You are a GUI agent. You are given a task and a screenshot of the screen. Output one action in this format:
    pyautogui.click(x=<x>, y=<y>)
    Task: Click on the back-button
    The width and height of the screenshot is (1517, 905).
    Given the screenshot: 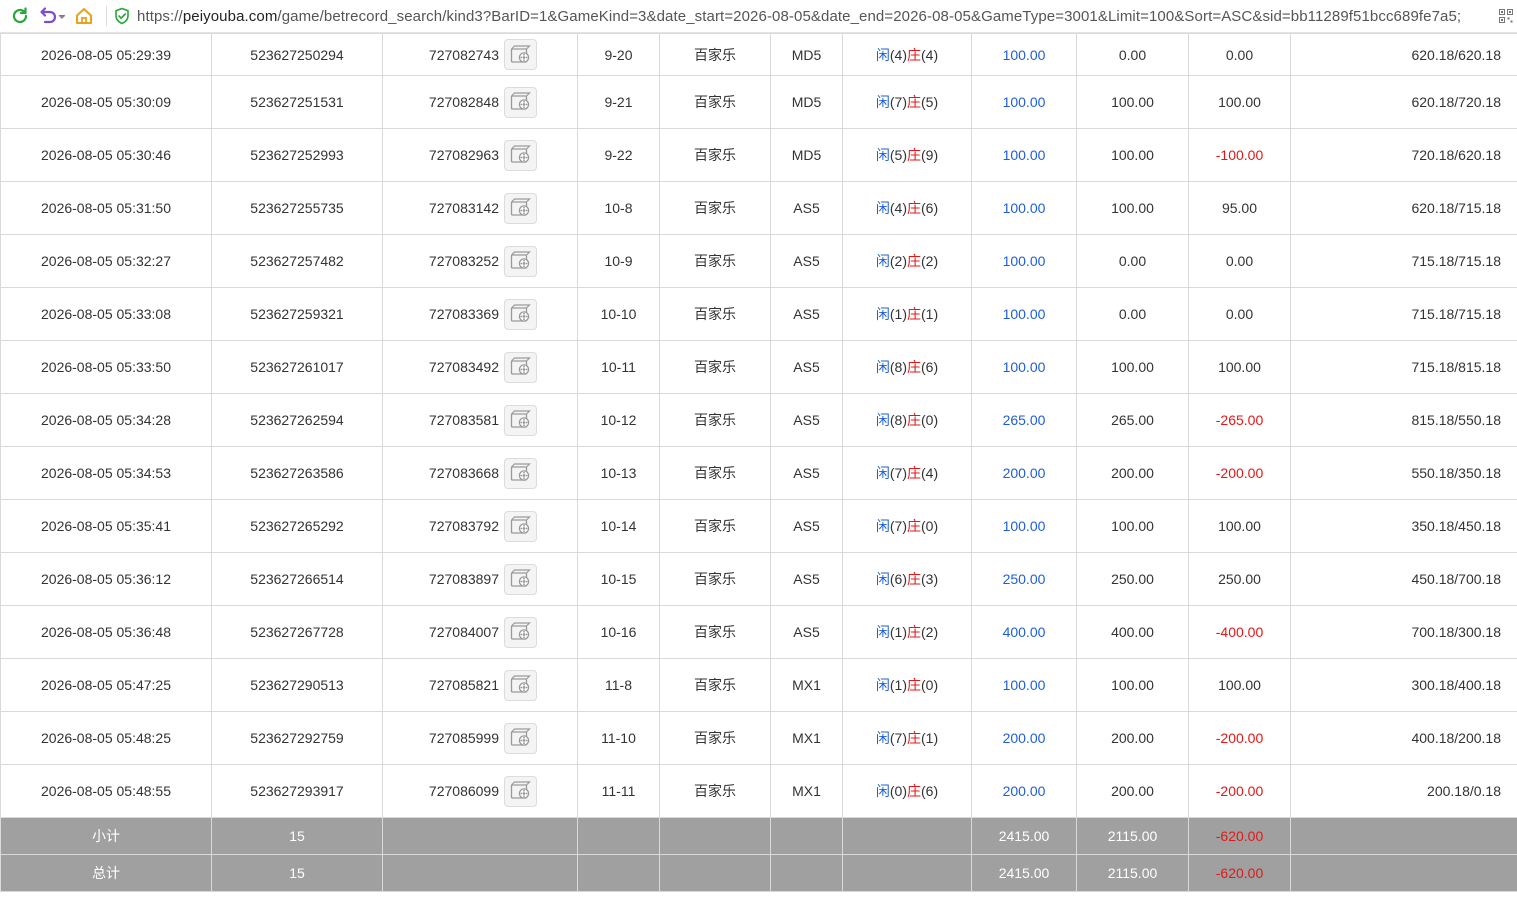 What is the action you would take?
    pyautogui.click(x=52, y=16)
    